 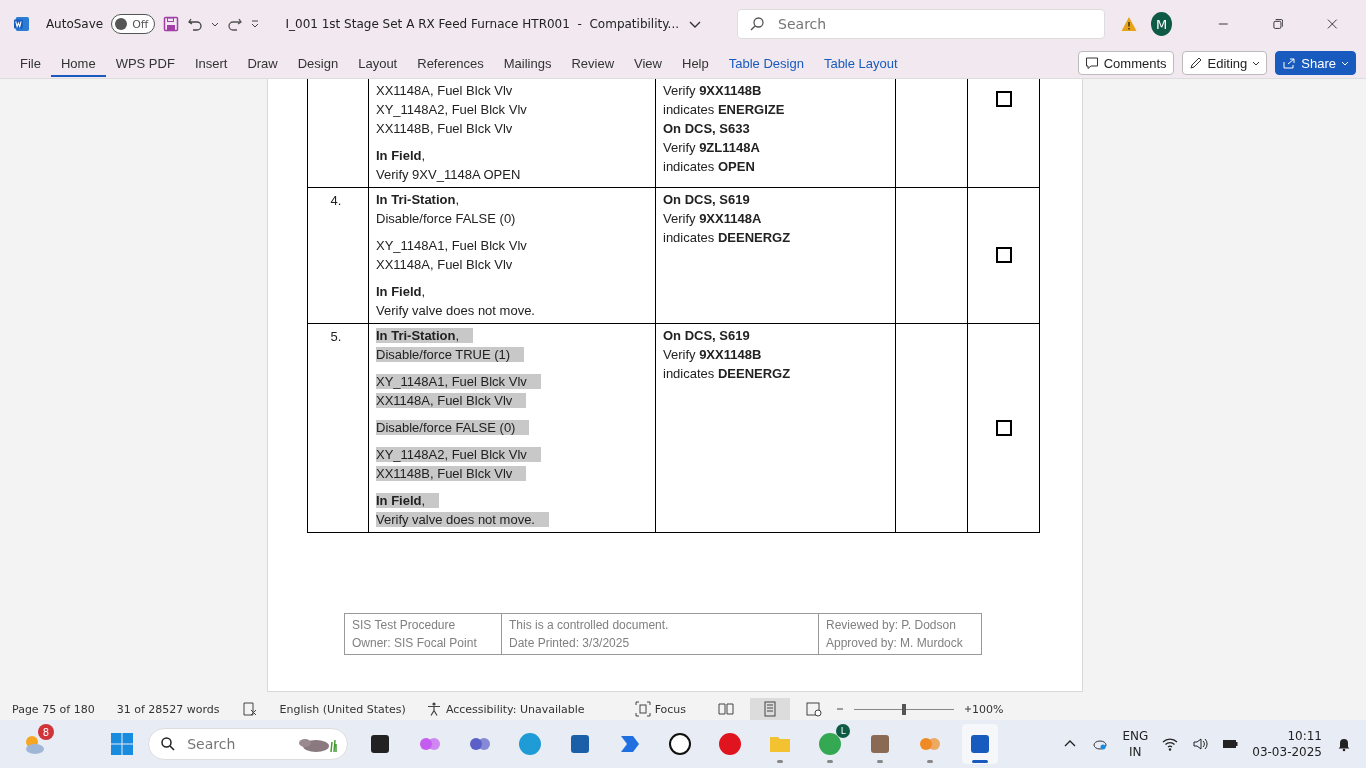 What do you see at coordinates (1200, 744) in the screenshot?
I see `speaker-icon` at bounding box center [1200, 744].